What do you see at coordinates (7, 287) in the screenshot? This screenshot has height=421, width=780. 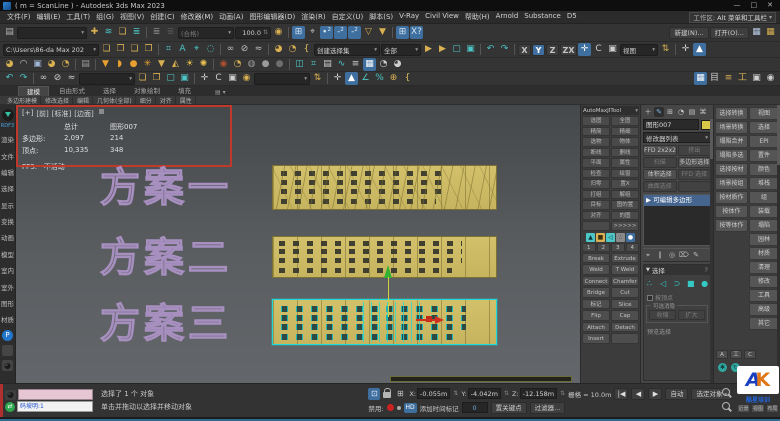 I see `dock-item-室外: 室外` at bounding box center [7, 287].